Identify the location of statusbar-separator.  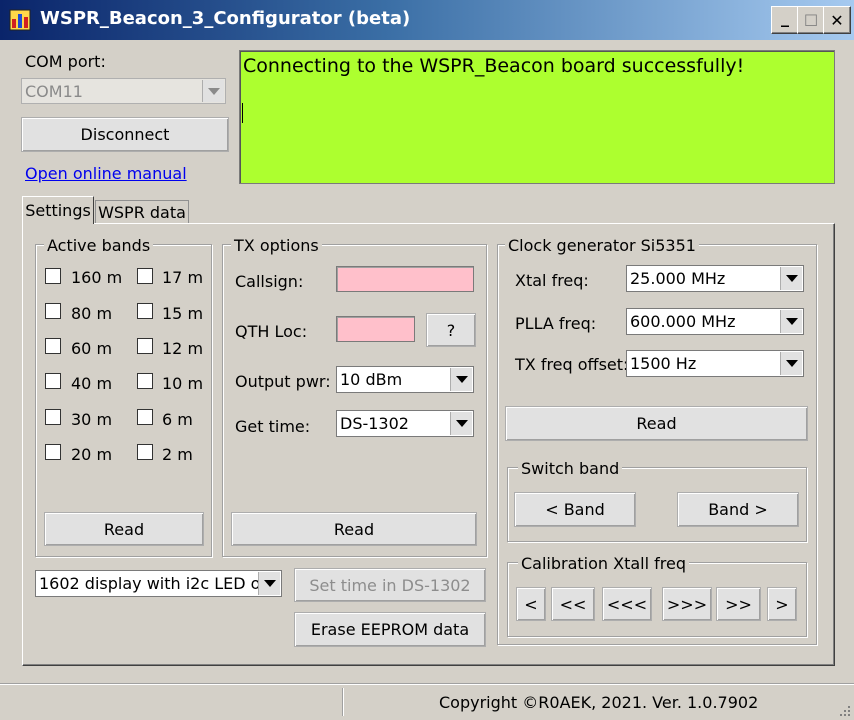
(342, 702).